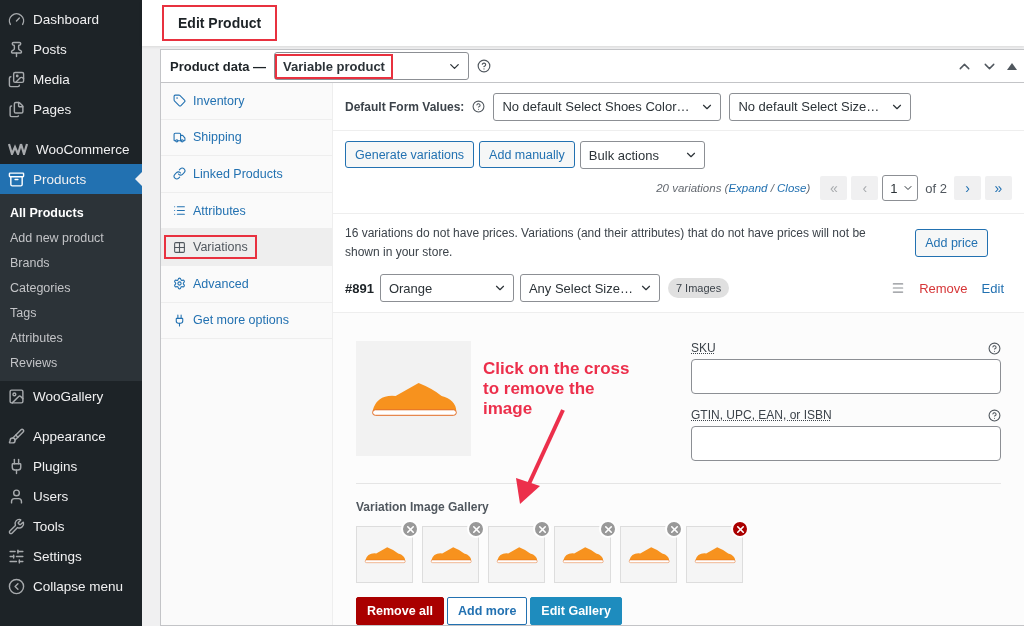  Describe the element at coordinates (606, 243) in the screenshot. I see `notice-text: 16 variations do not have prices. Variations (and their attributes) that do not have prices will not be shown in your store.` at that location.